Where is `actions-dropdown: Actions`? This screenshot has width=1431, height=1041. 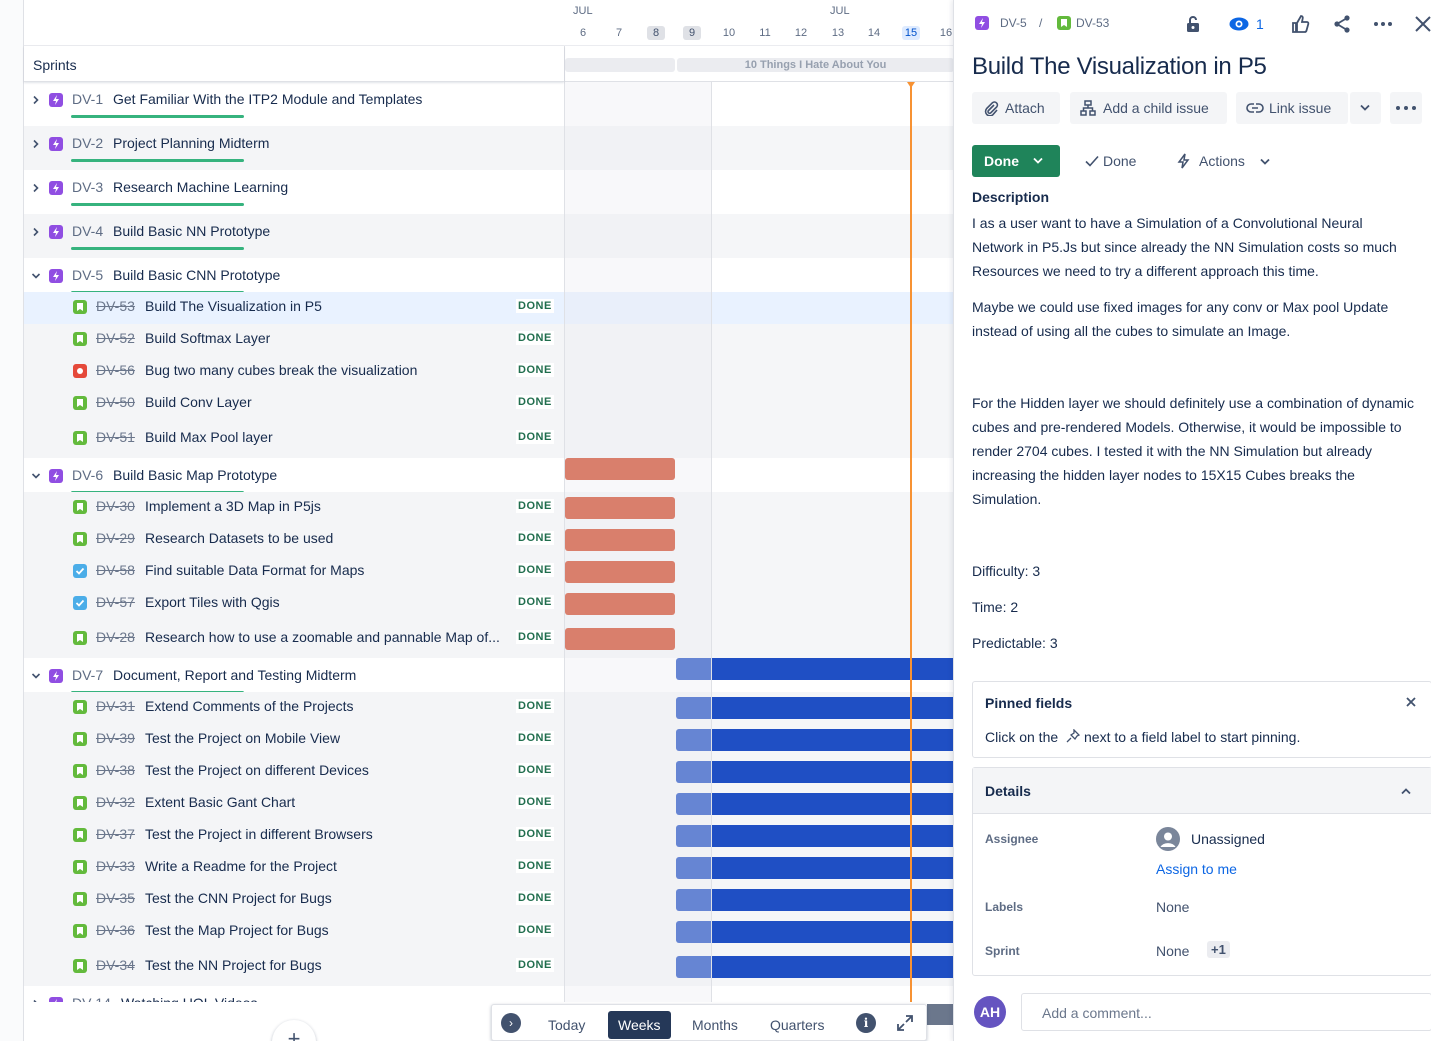
actions-dropdown: Actions is located at coordinates (1223, 161).